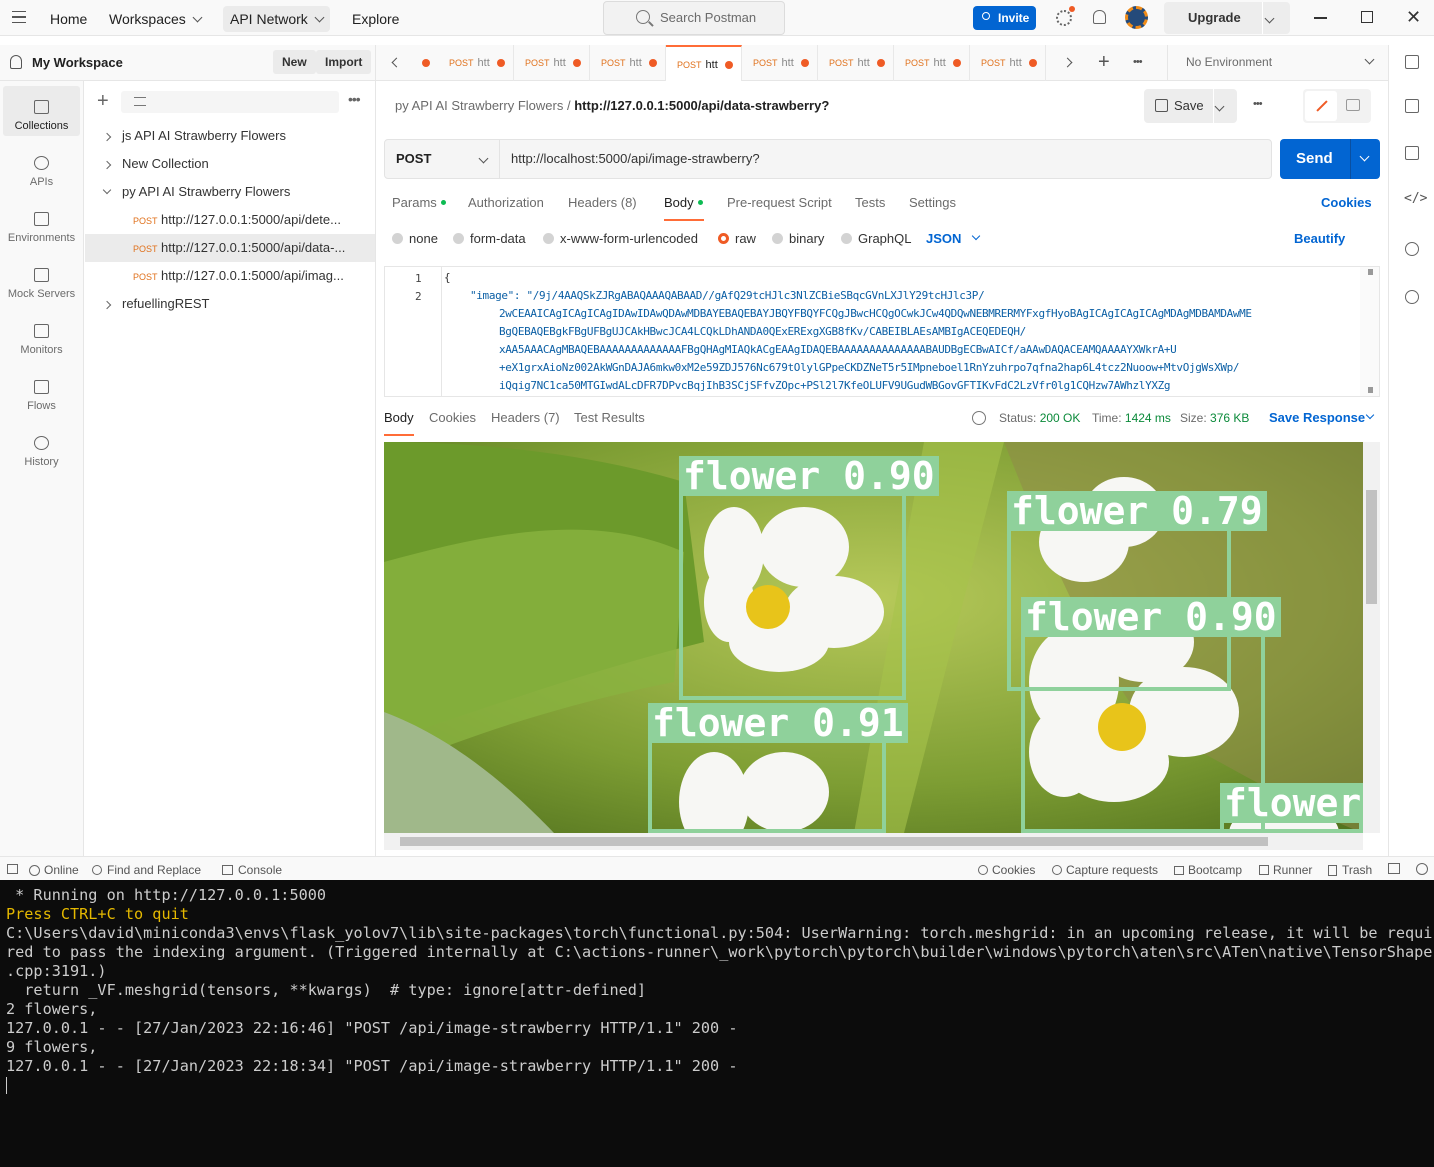  Describe the element at coordinates (620, 238) in the screenshot. I see `radio-urlencoded: x-www-form-urlencoded` at that location.